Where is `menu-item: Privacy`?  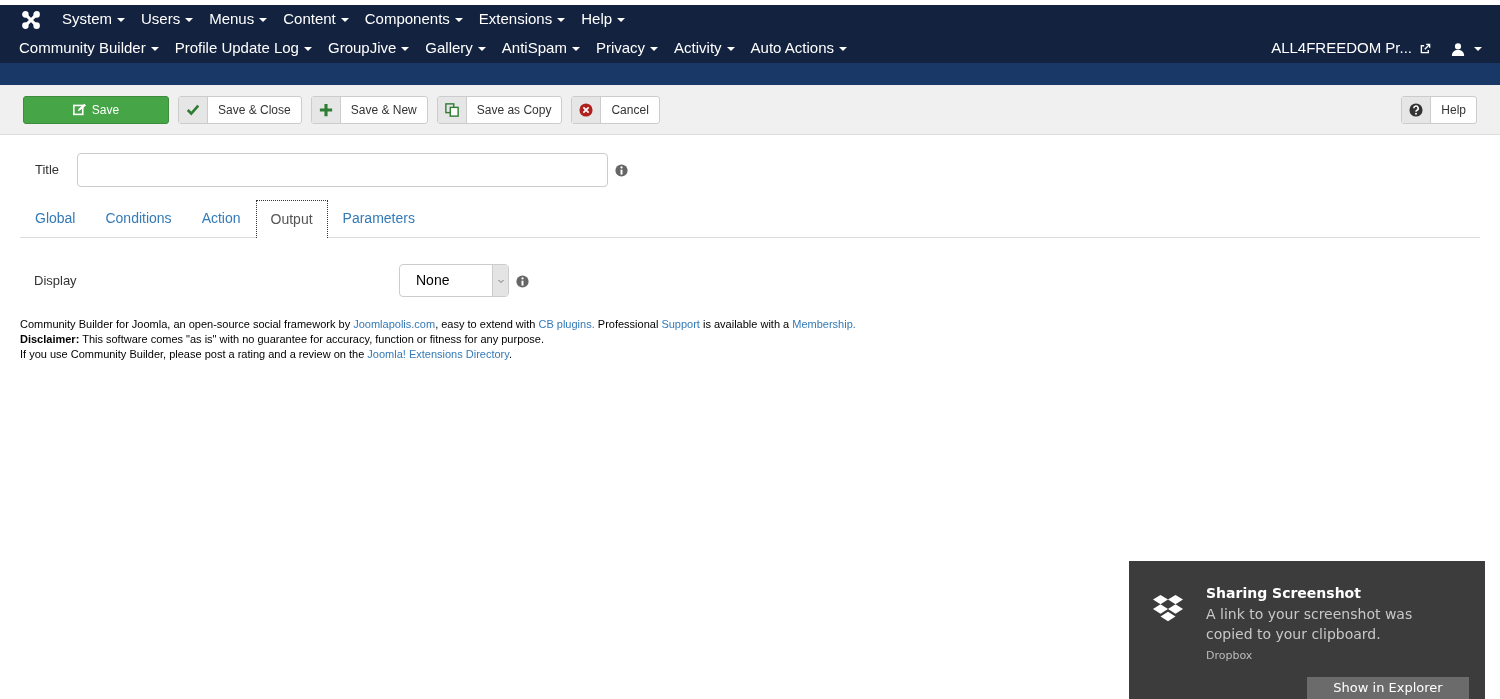
menu-item: Privacy is located at coordinates (627, 48).